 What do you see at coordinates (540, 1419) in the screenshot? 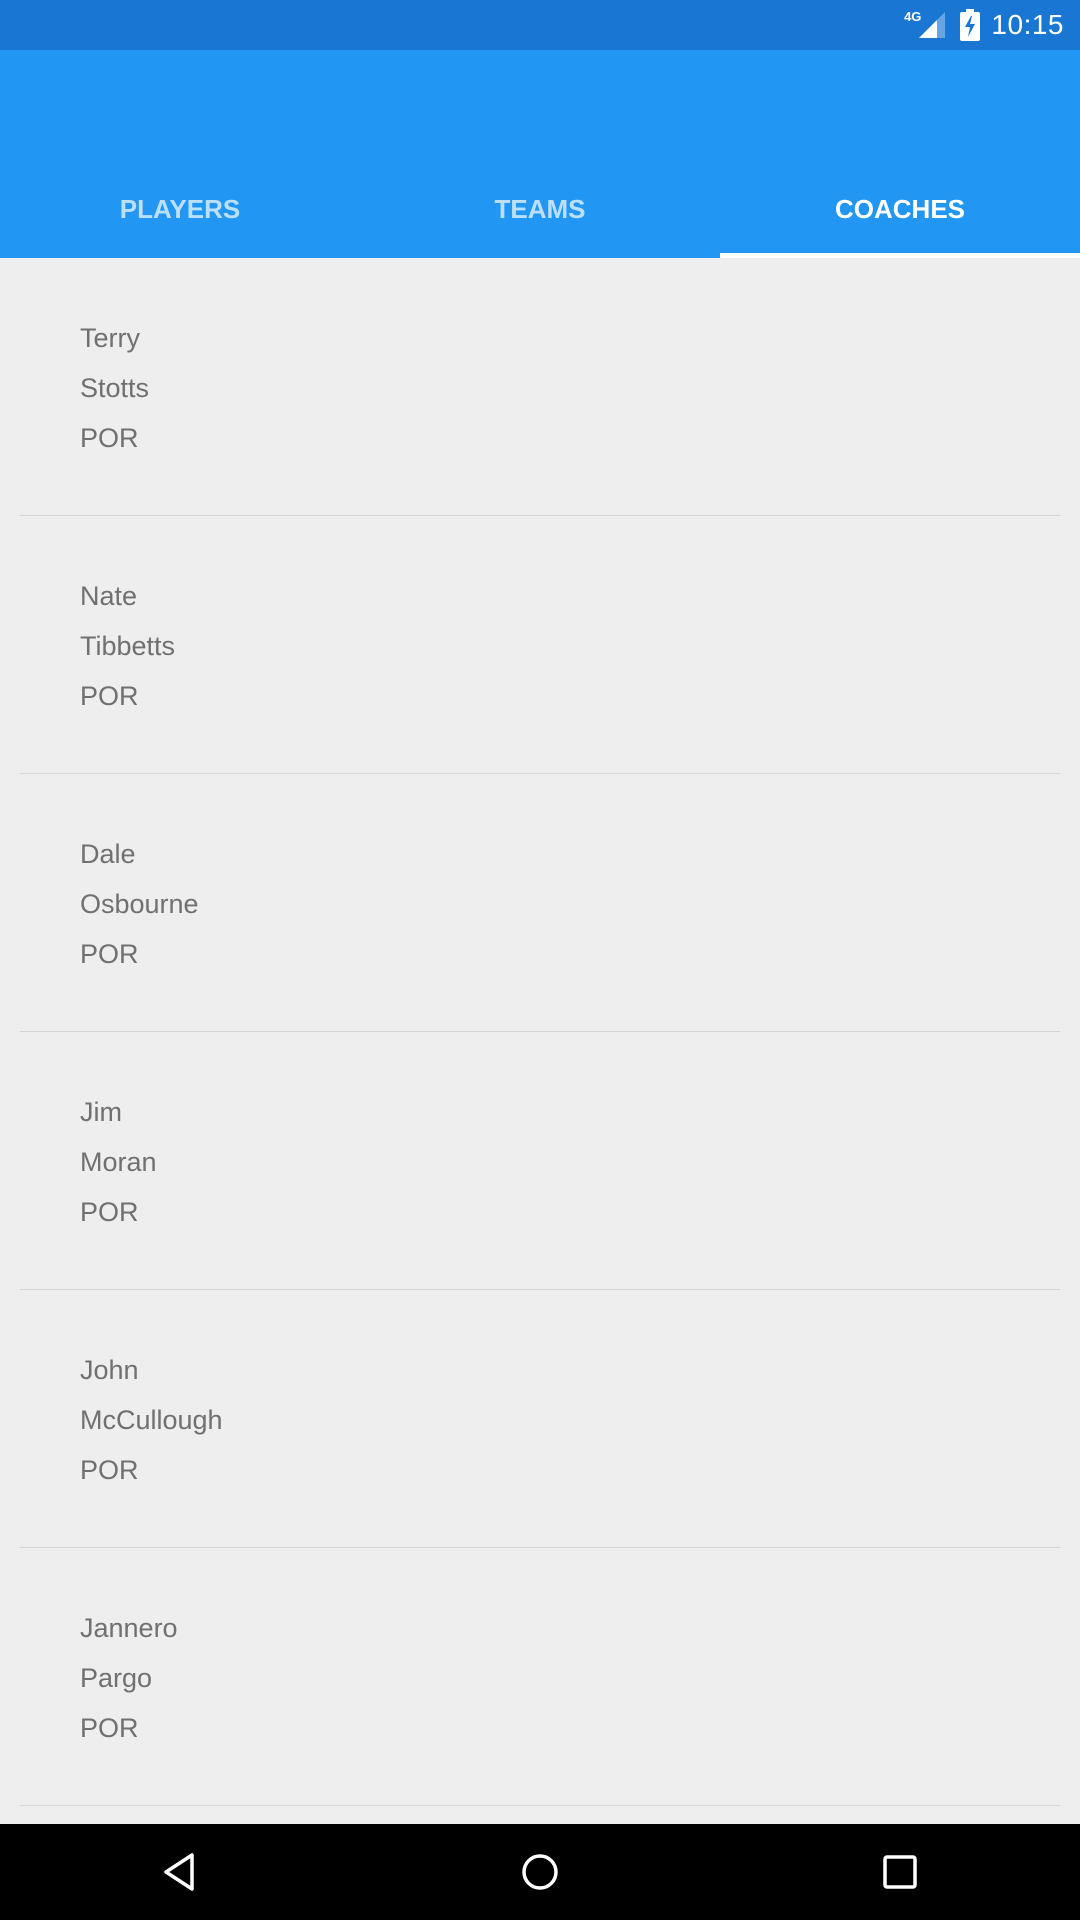
I see `list-item: John McCullough POR` at bounding box center [540, 1419].